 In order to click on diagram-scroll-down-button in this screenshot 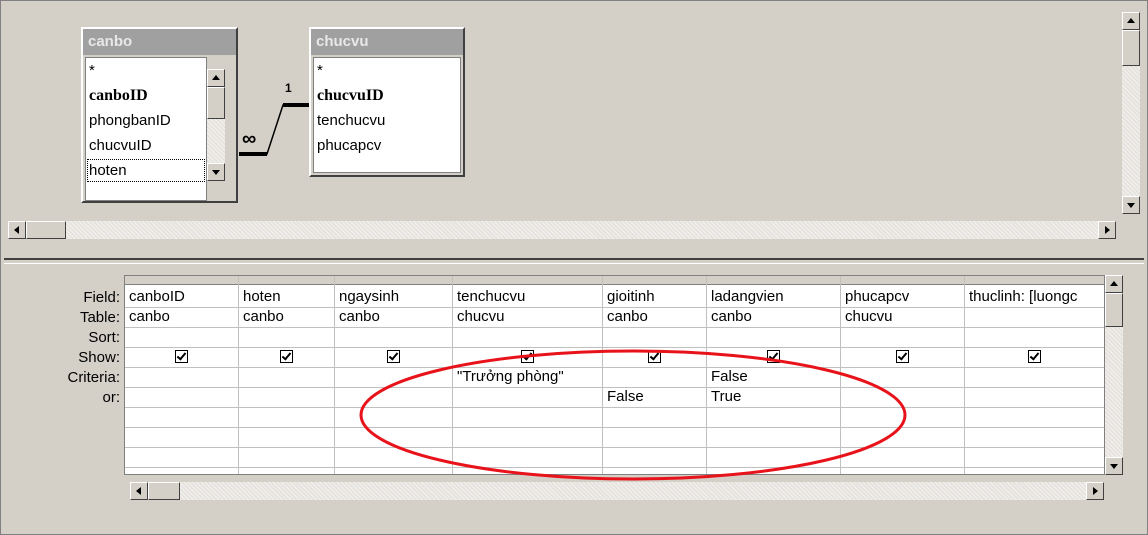, I will do `click(1131, 205)`.